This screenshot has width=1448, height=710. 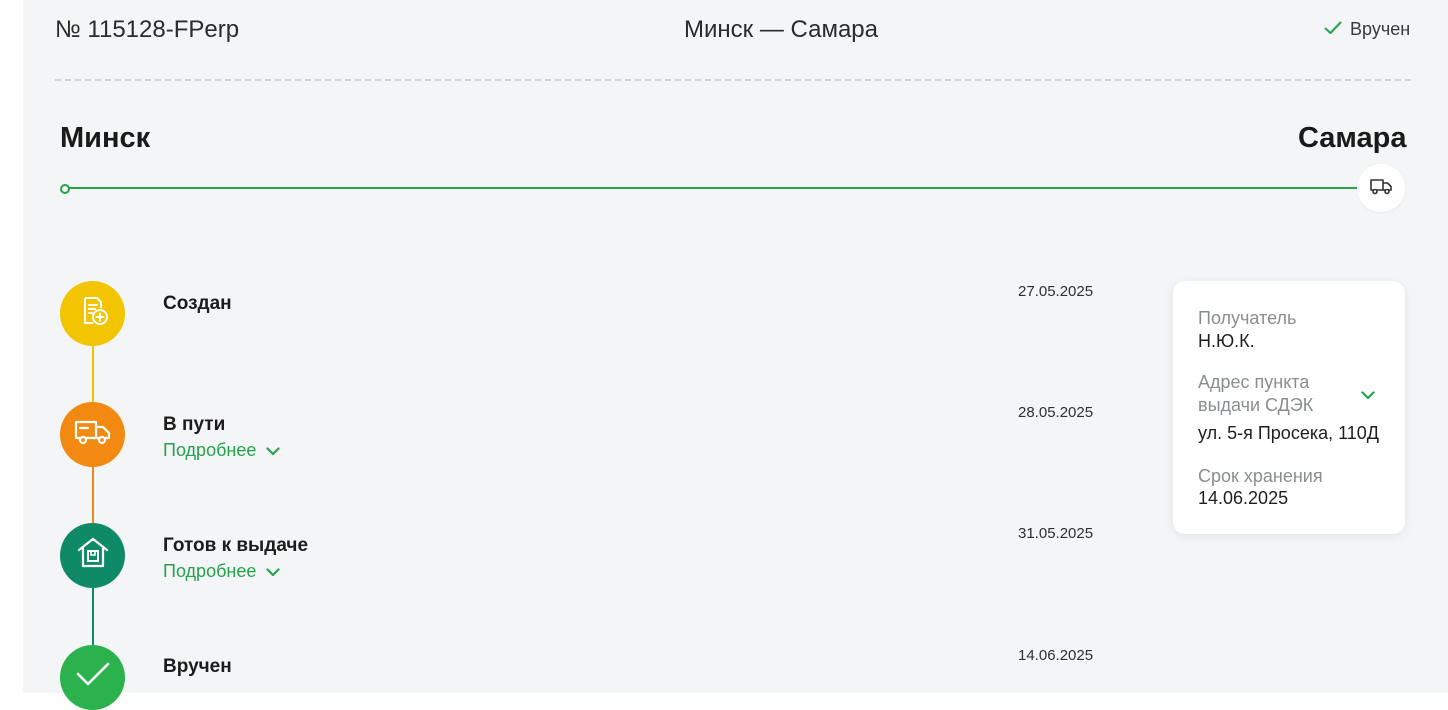 I want to click on recipient-value: Н.Ю.К., so click(x=1226, y=341).